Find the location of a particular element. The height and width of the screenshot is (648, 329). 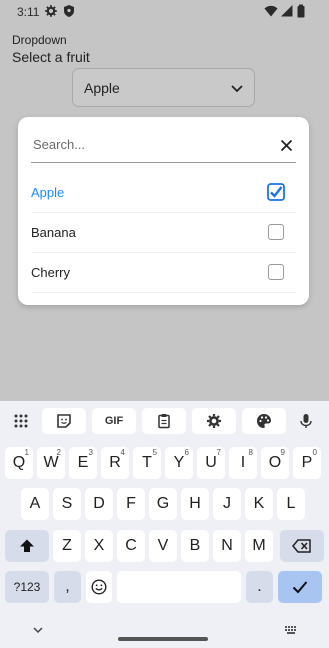

key-o: O9 is located at coordinates (275, 463).